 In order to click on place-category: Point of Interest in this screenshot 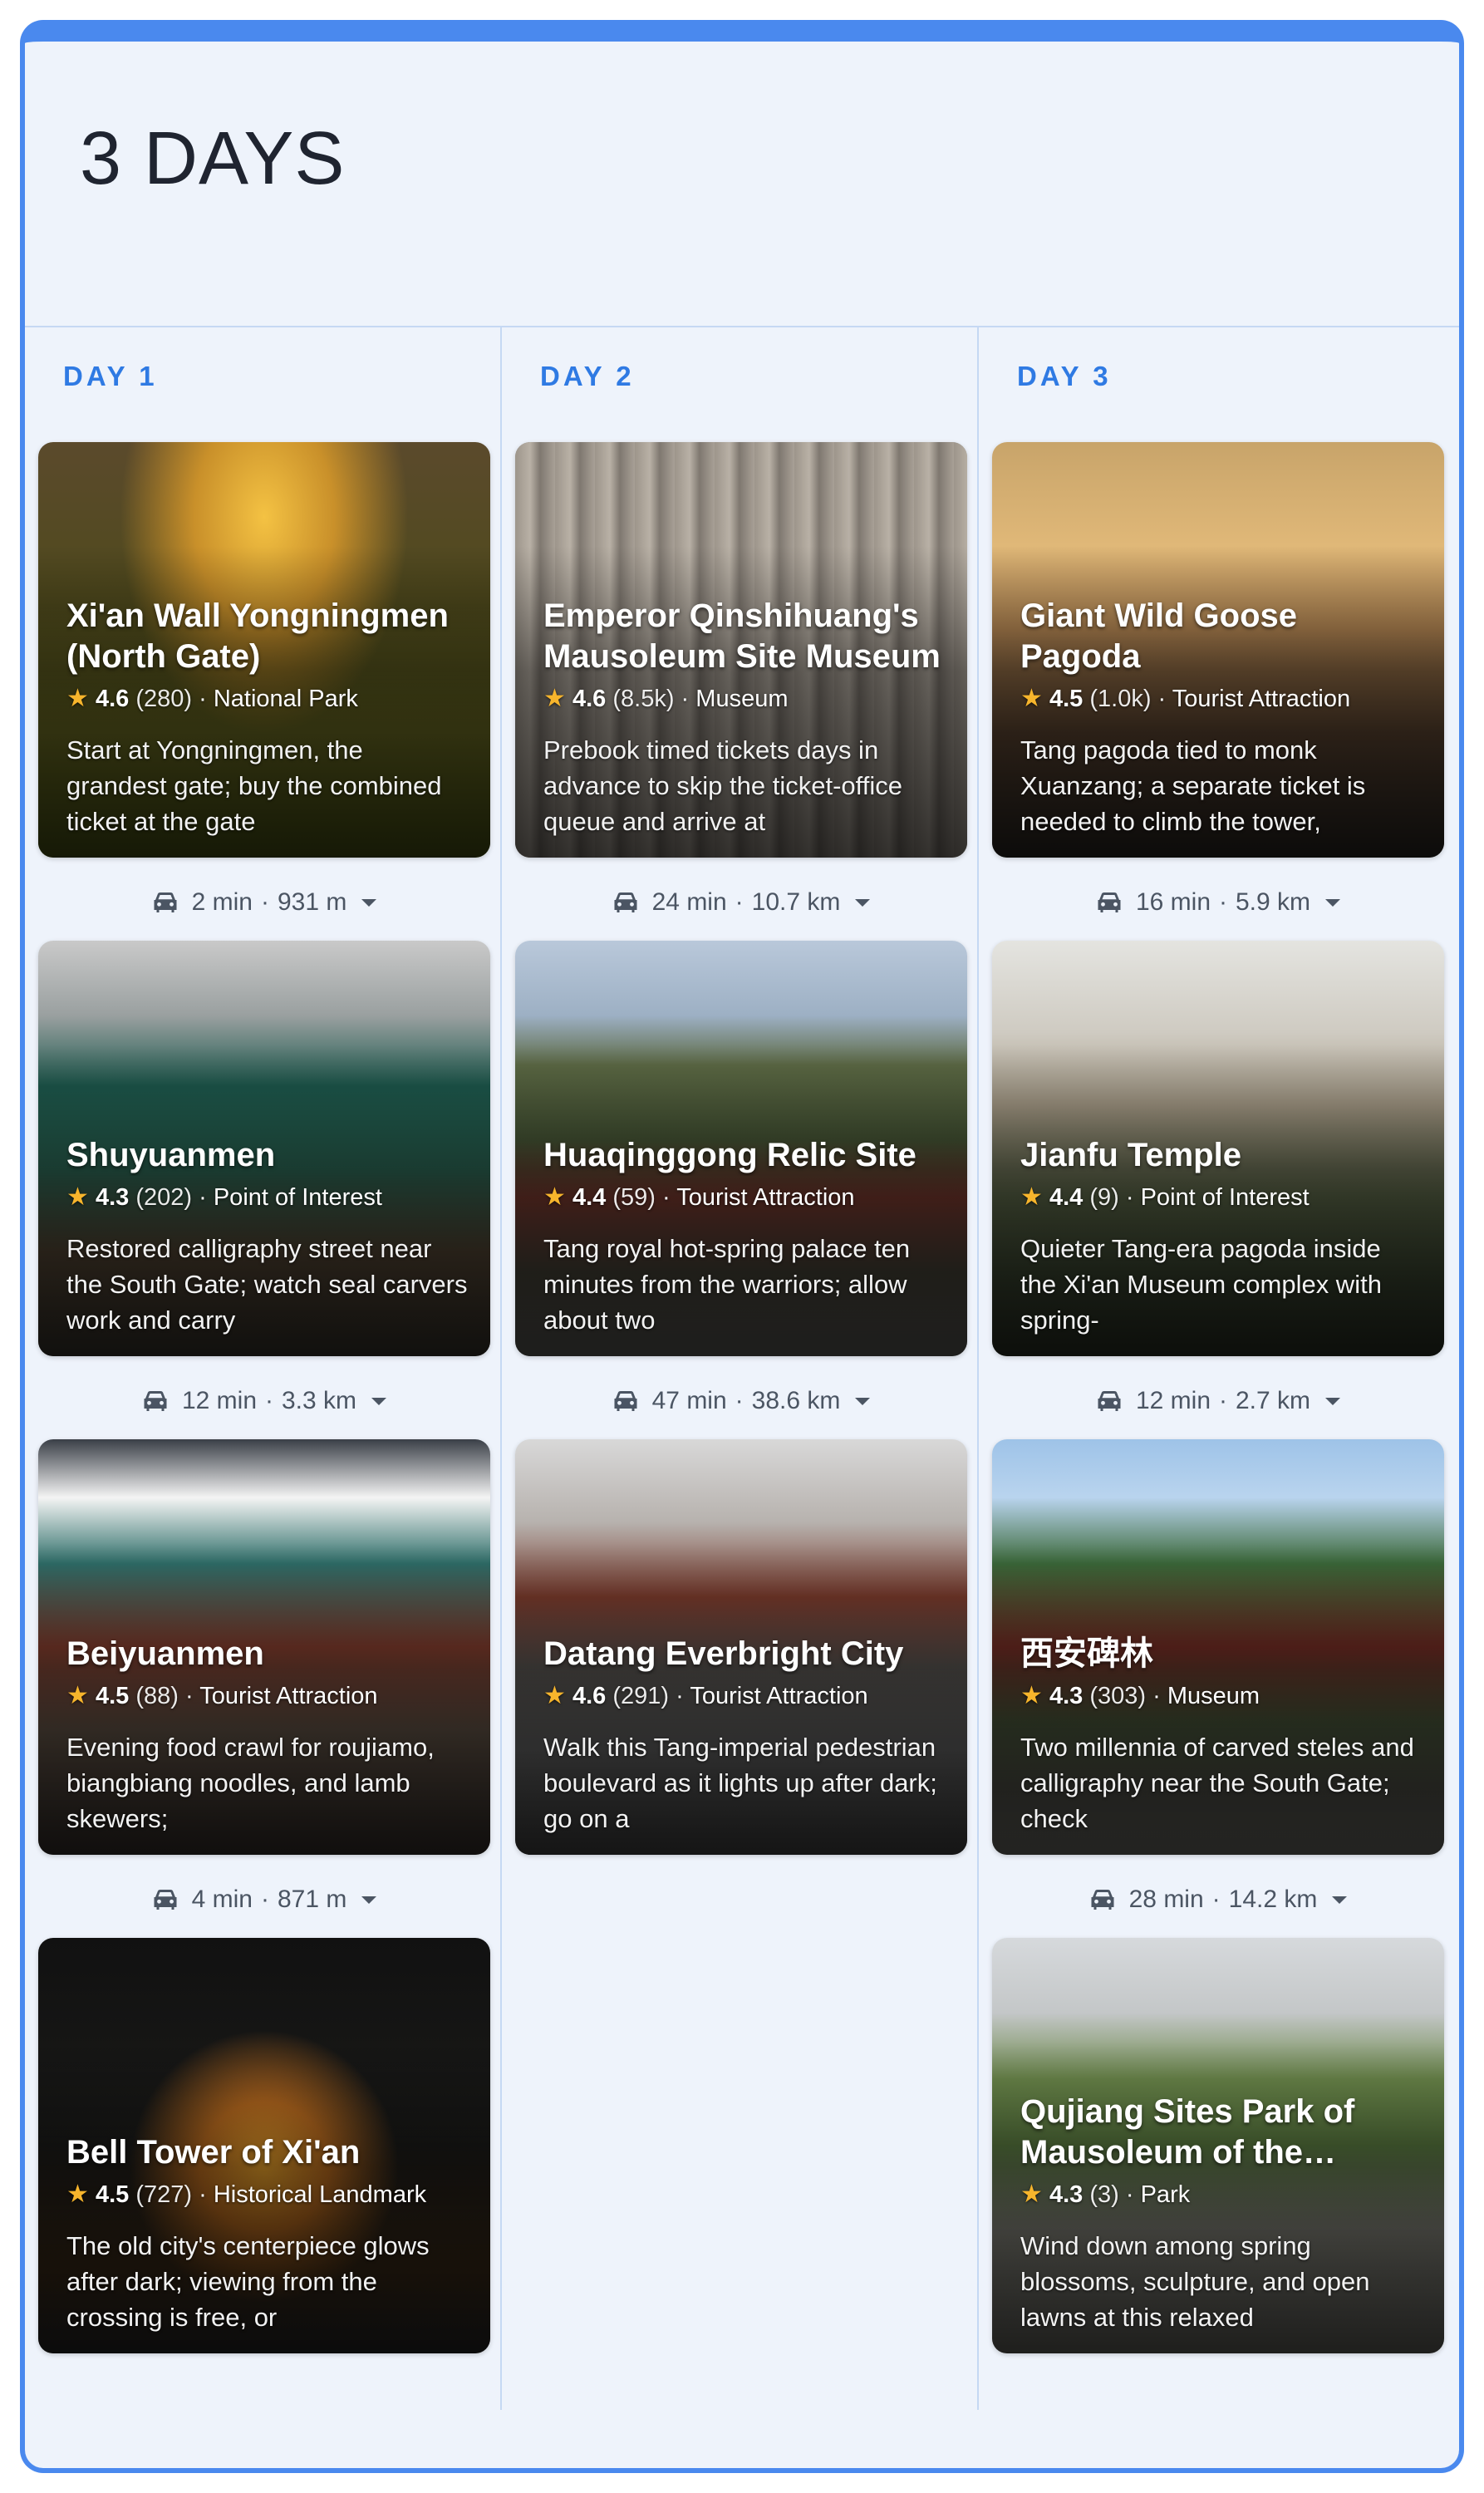, I will do `click(1225, 1197)`.